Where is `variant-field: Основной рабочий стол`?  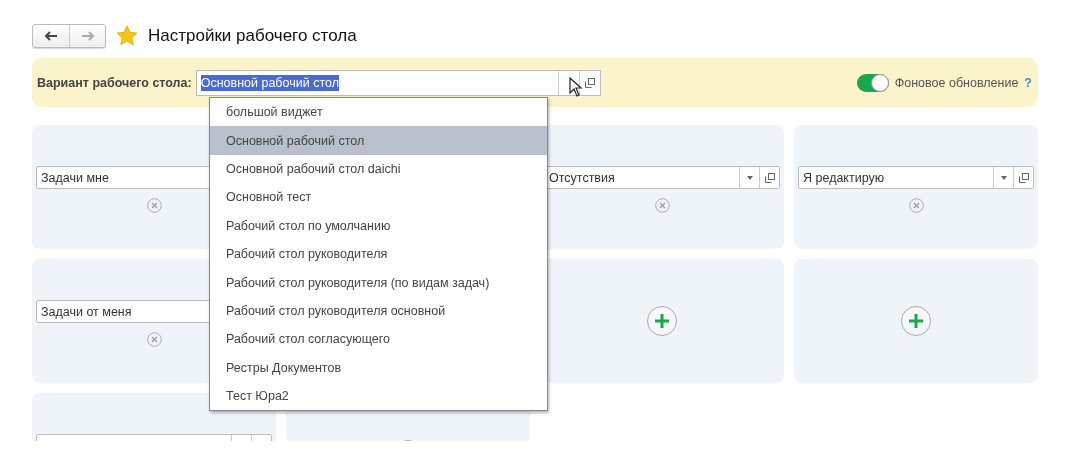 variant-field: Основной рабочий стол is located at coordinates (398, 82).